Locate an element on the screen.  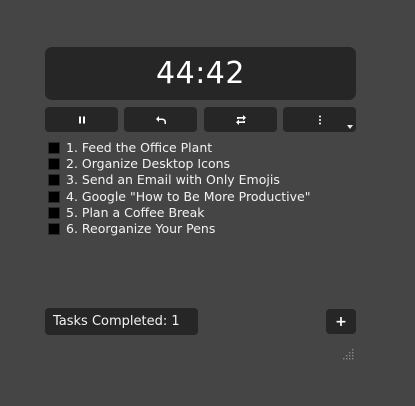
timer-value: 44:42 is located at coordinates (200, 73).